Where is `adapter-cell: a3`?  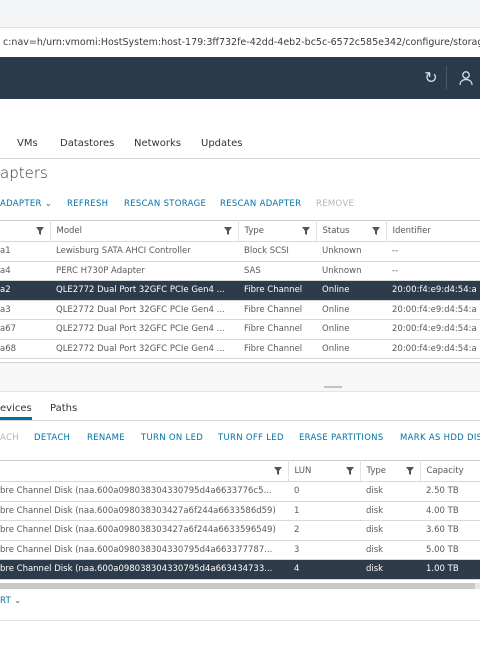
adapter-cell: a3 is located at coordinates (25, 310).